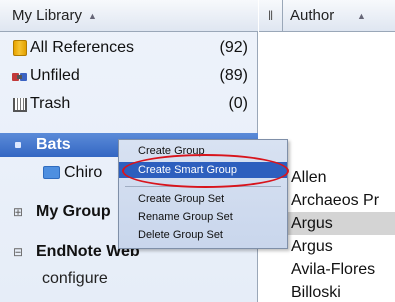 The height and width of the screenshot is (302, 395). I want to click on library-item-label: Trash, so click(50, 103).